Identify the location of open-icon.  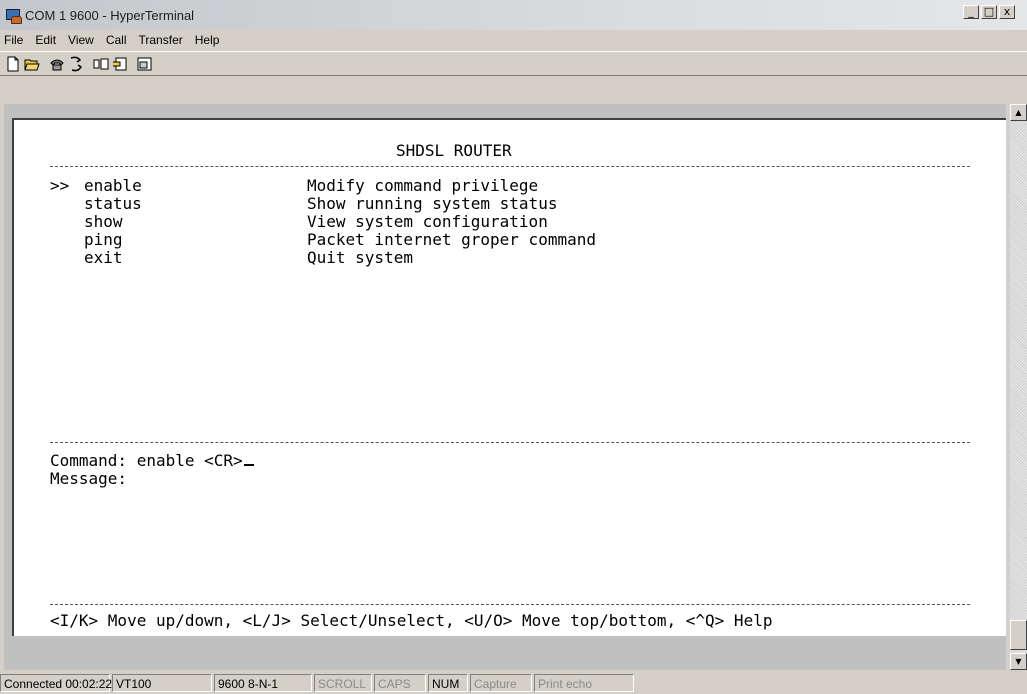
(32, 64).